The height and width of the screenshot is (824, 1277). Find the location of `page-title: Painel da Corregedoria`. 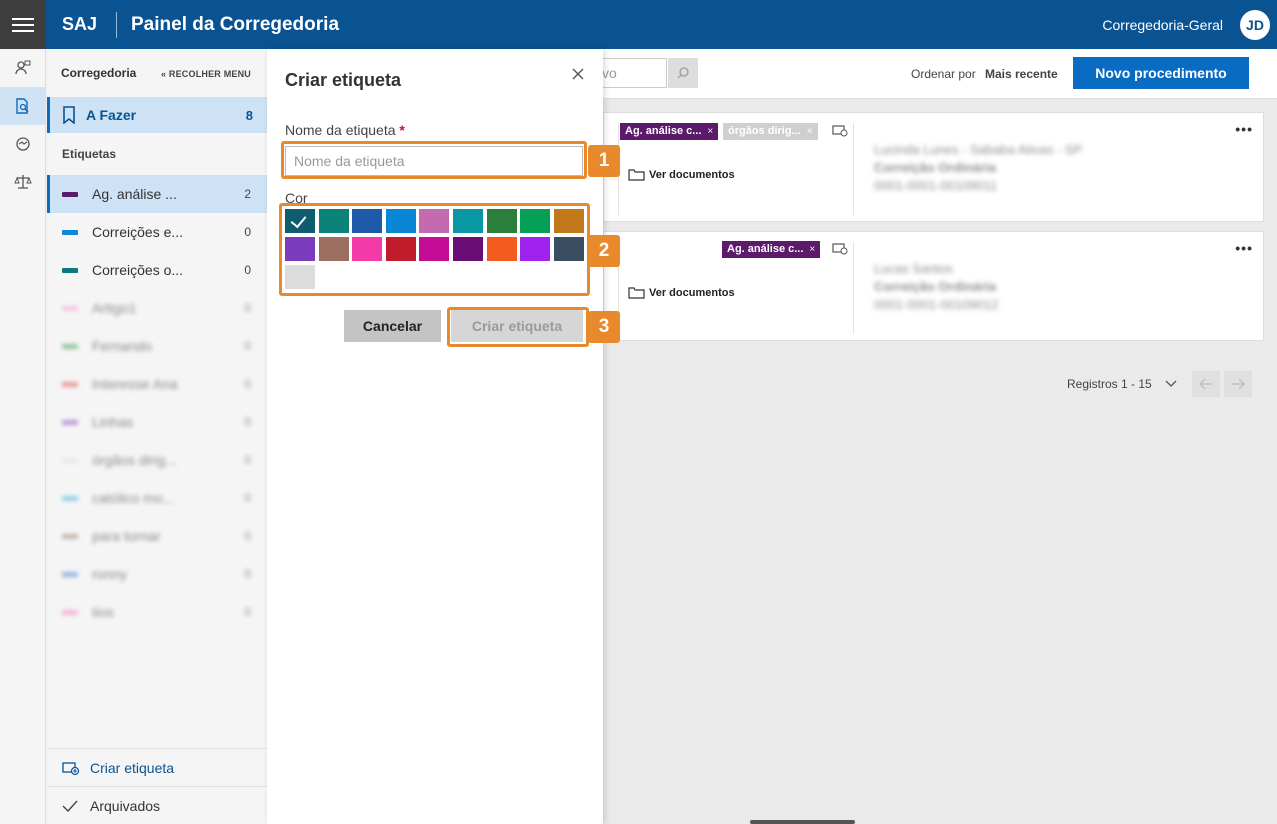

page-title: Painel da Corregedoria is located at coordinates (235, 24).